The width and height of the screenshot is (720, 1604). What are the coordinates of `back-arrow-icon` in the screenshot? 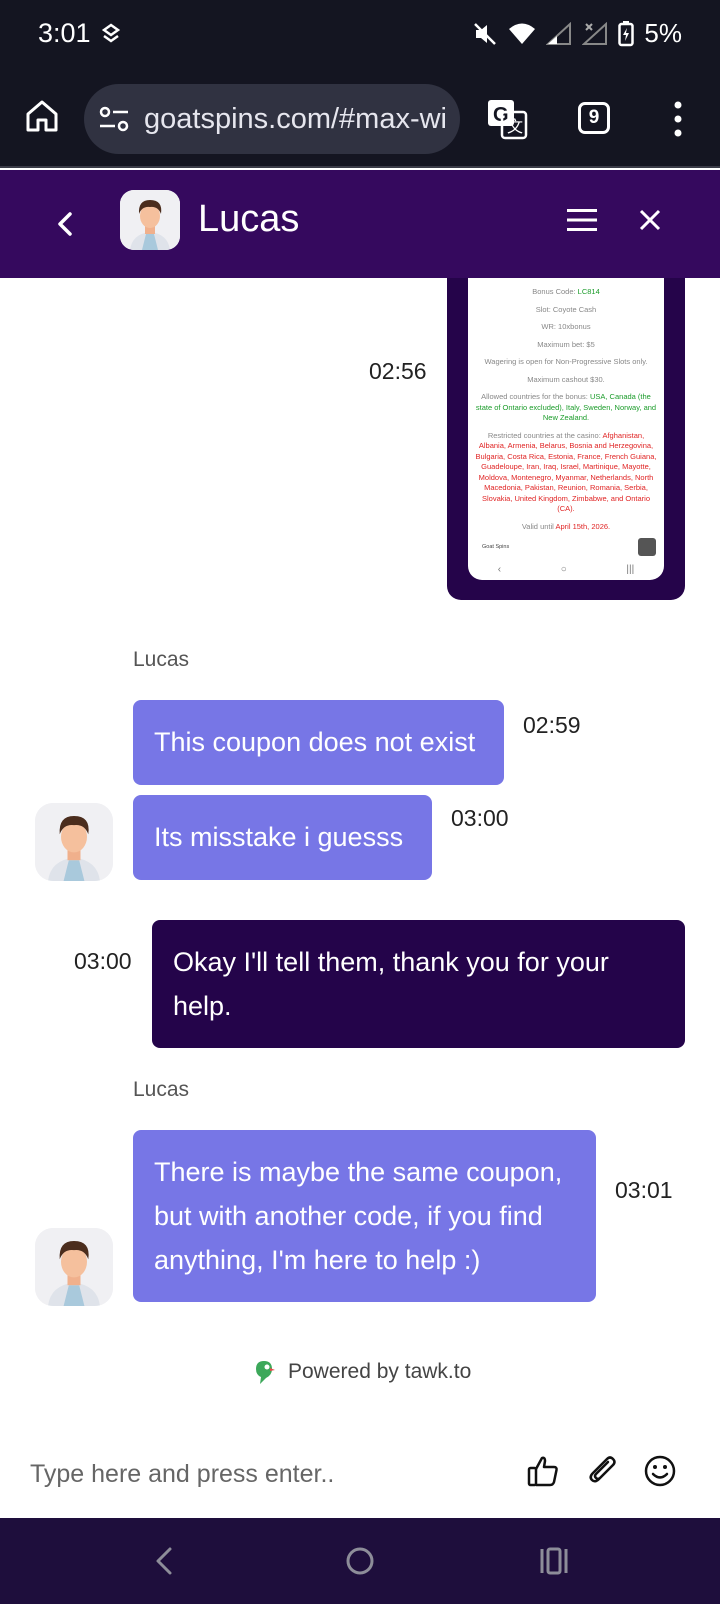 It's located at (65, 224).